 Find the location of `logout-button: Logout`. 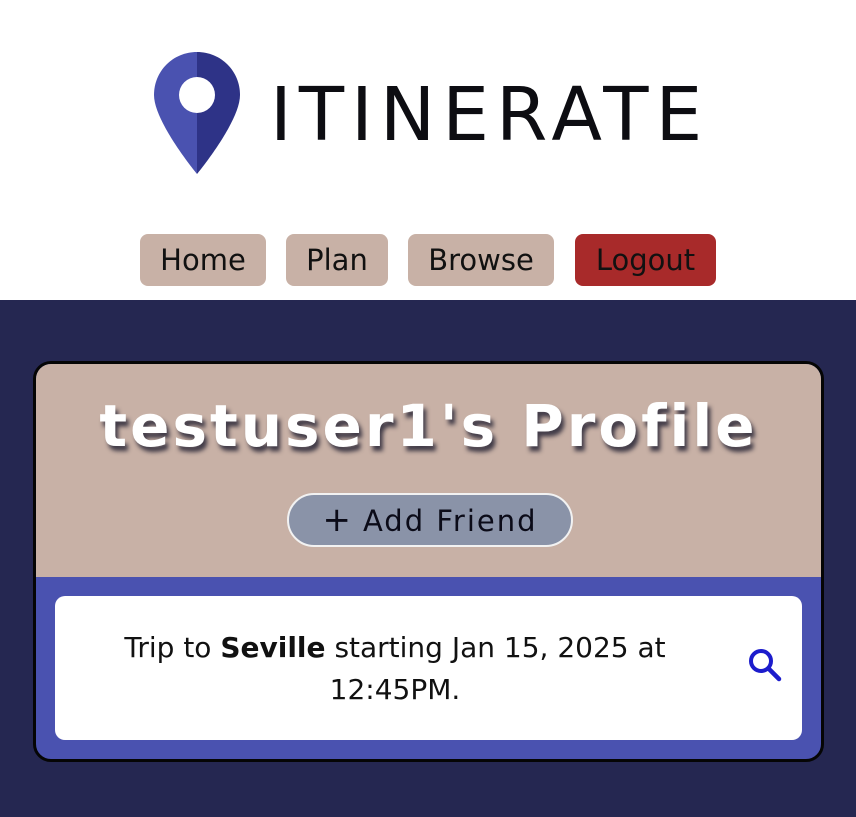

logout-button: Logout is located at coordinates (645, 260).